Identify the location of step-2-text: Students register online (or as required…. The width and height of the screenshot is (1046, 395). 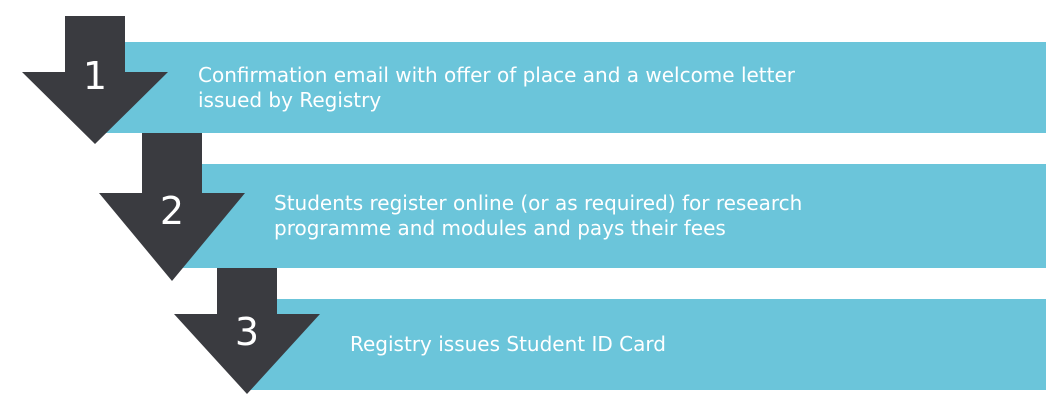
(538, 216).